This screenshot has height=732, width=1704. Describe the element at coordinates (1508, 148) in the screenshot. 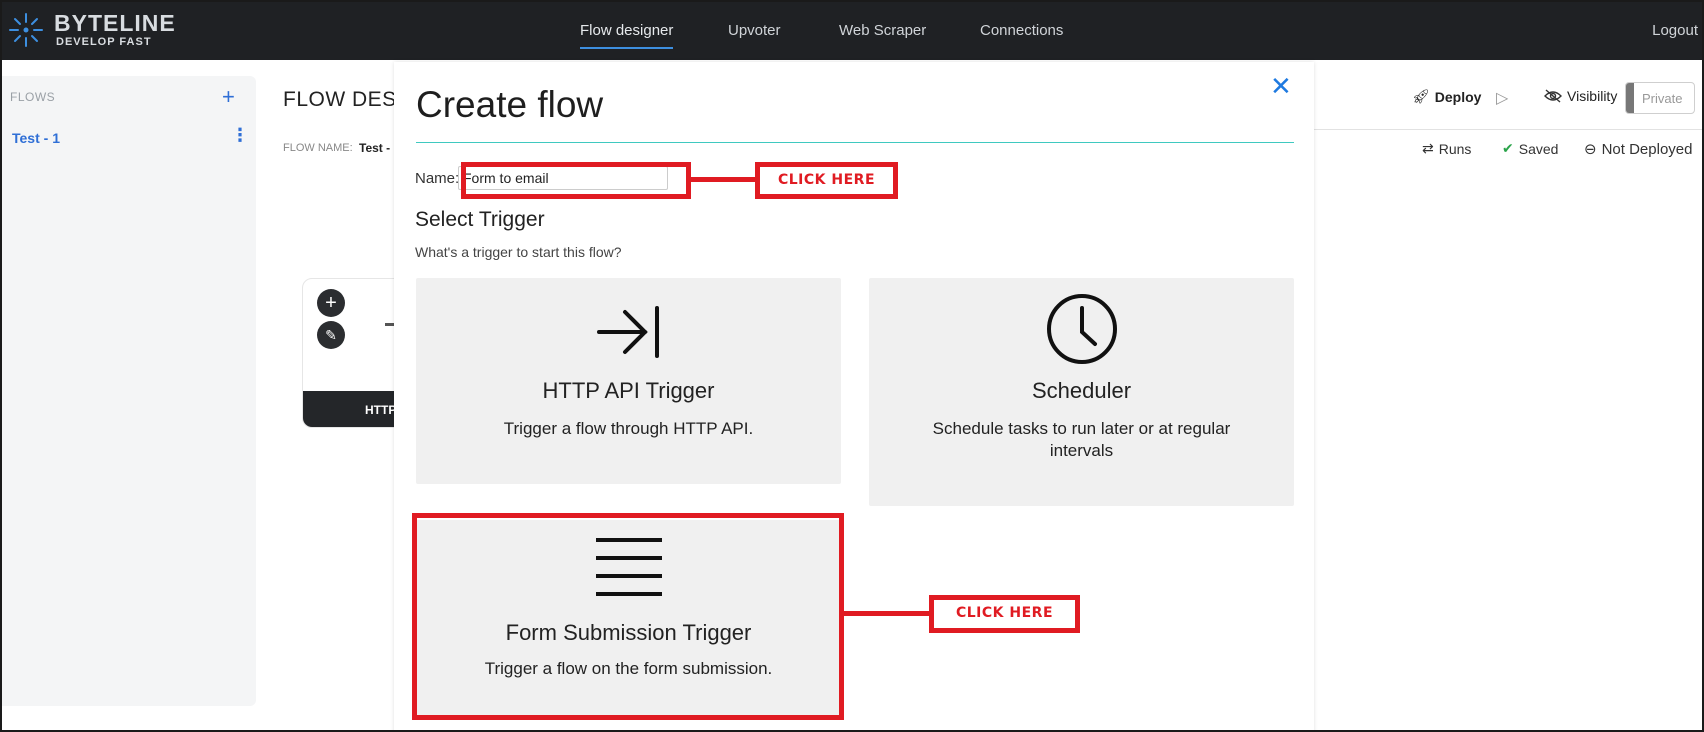

I see `check-icon: ✔` at that location.